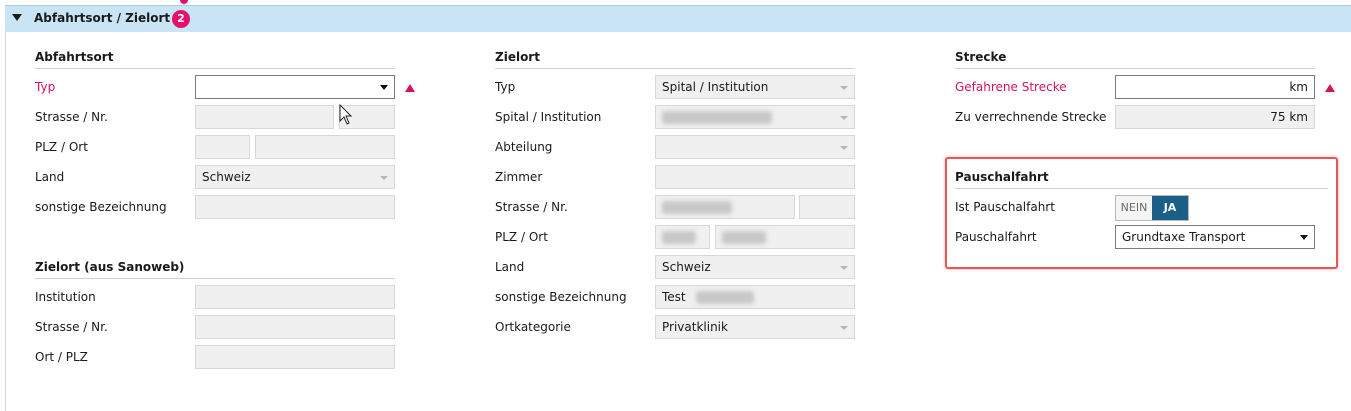 This screenshot has width=1351, height=411. What do you see at coordinates (981, 57) in the screenshot?
I see `group-title-strecke: Strecke` at bounding box center [981, 57].